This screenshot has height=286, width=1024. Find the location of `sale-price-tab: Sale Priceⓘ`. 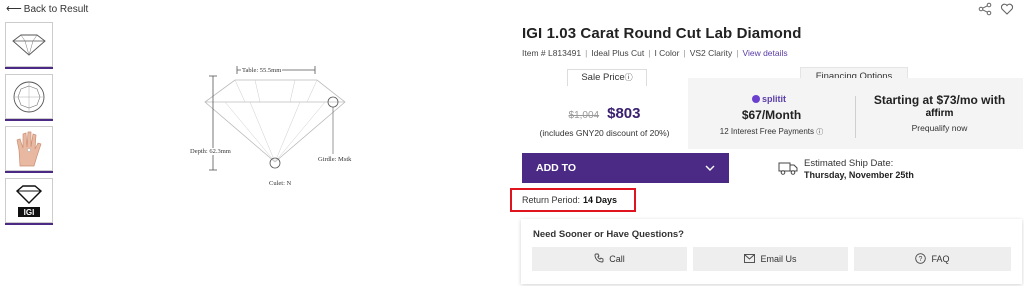

sale-price-tab: Sale Priceⓘ is located at coordinates (607, 77).